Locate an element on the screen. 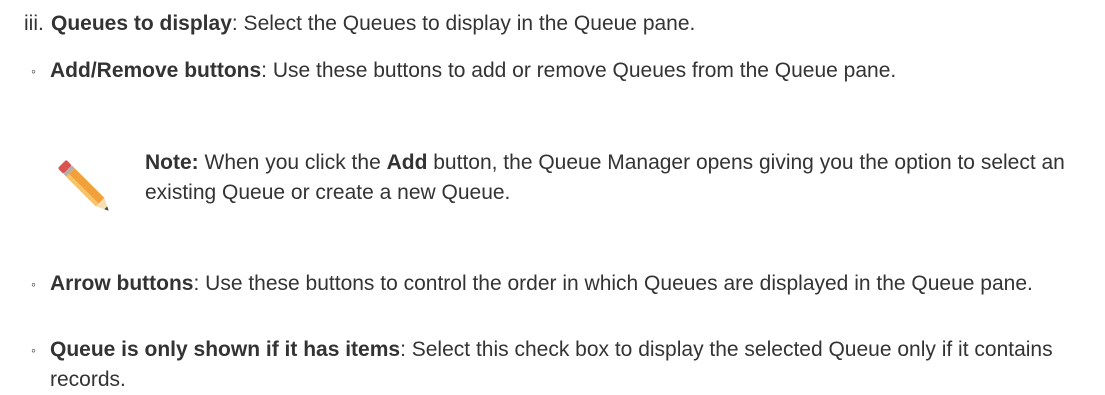 Image resolution: width=1105 pixels, height=395 pixels. queue-only-shown-title: Queue is only shown if it has items is located at coordinates (225, 349).